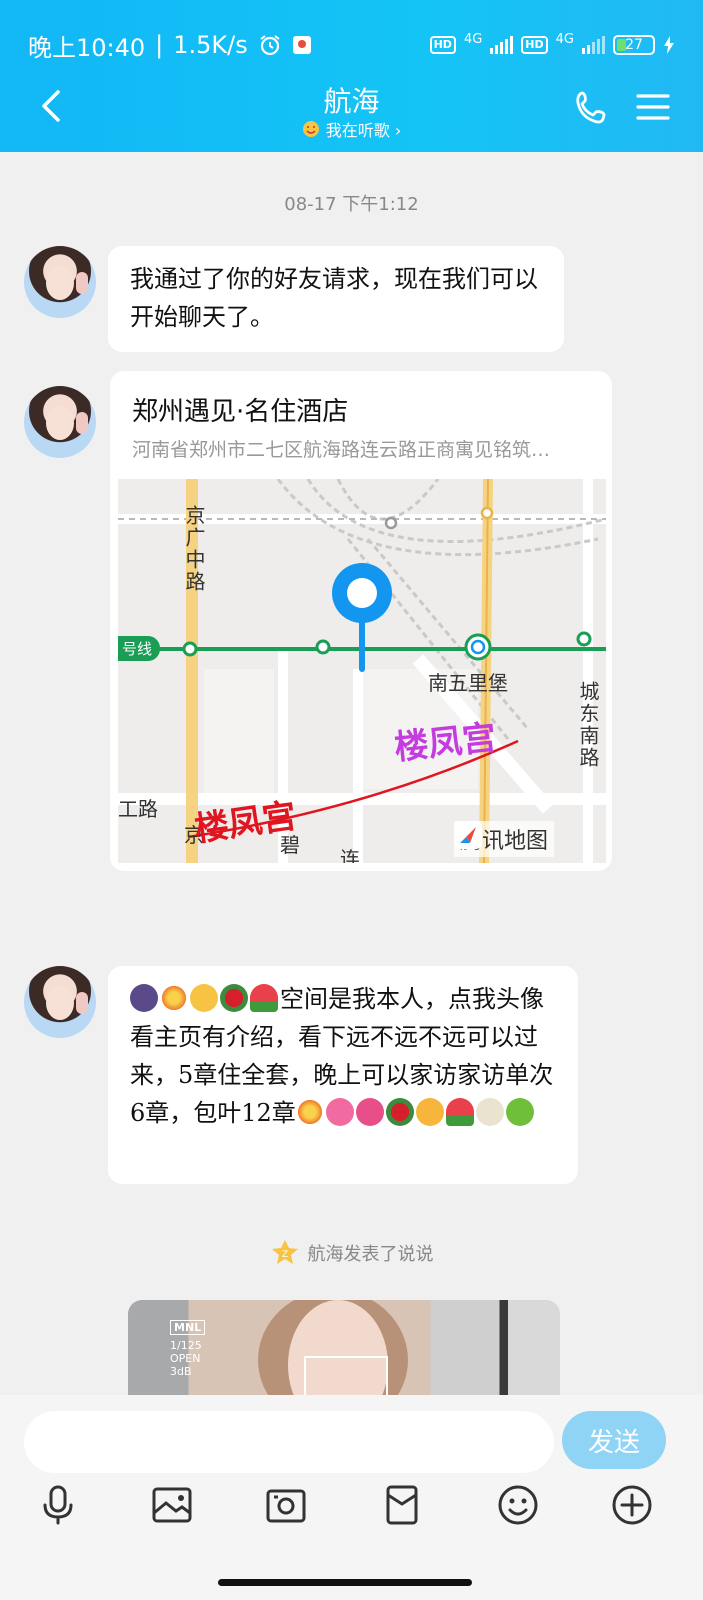  What do you see at coordinates (634, 45) in the screenshot?
I see `battery-icon: 27` at bounding box center [634, 45].